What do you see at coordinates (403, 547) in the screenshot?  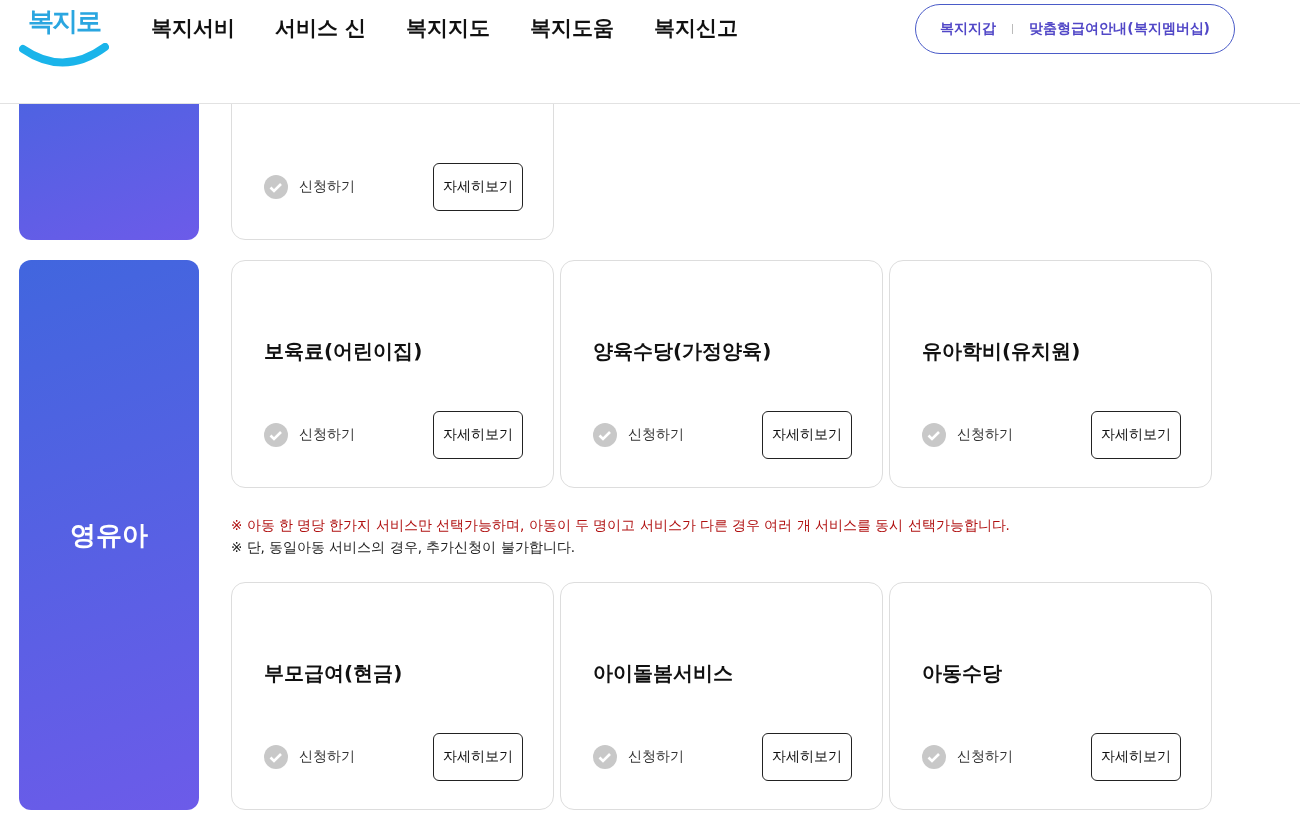 I see `notice-text: ※ 단, 동일아동 서비스의 경우, 추가신청이 불가합니다.` at bounding box center [403, 547].